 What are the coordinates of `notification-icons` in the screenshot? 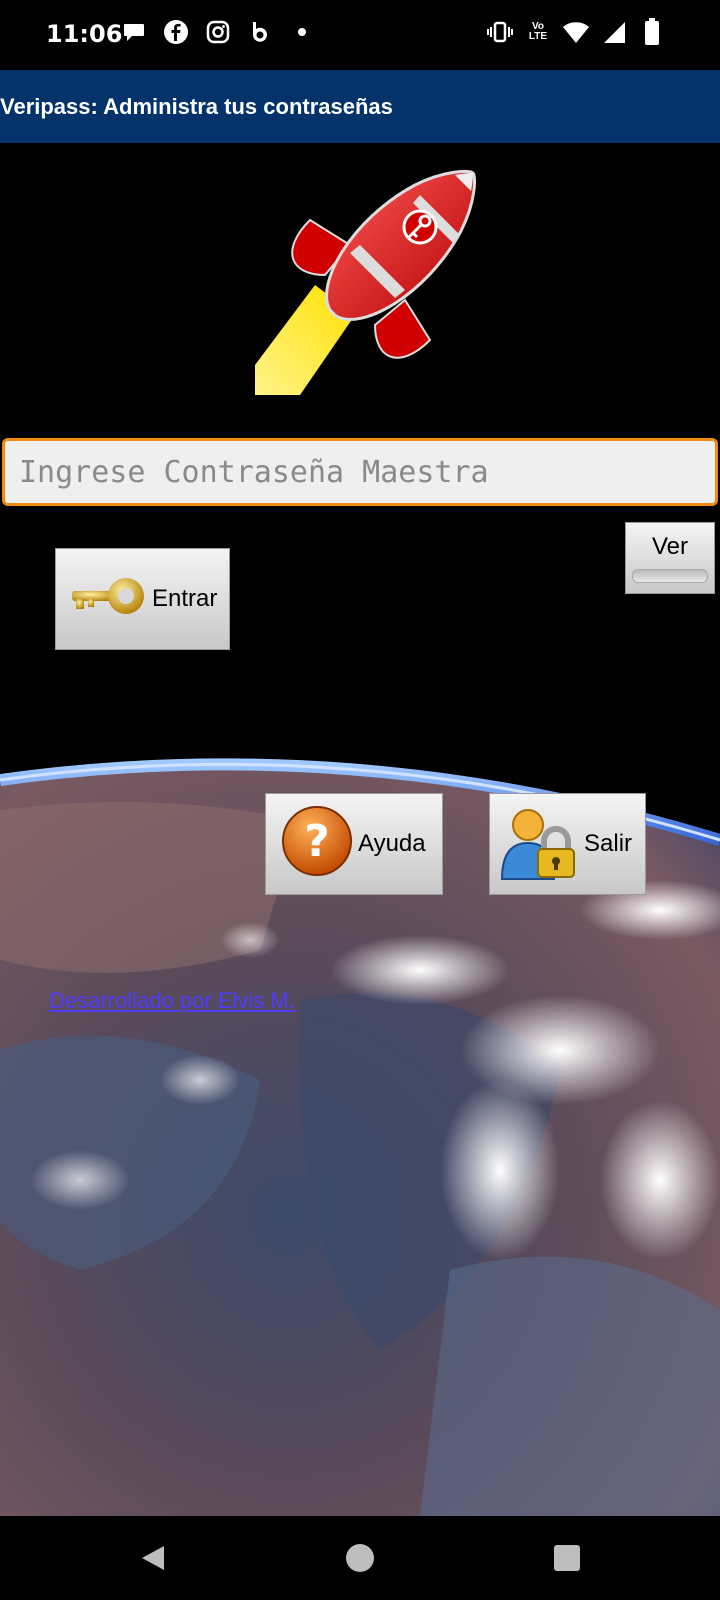 It's located at (218, 32).